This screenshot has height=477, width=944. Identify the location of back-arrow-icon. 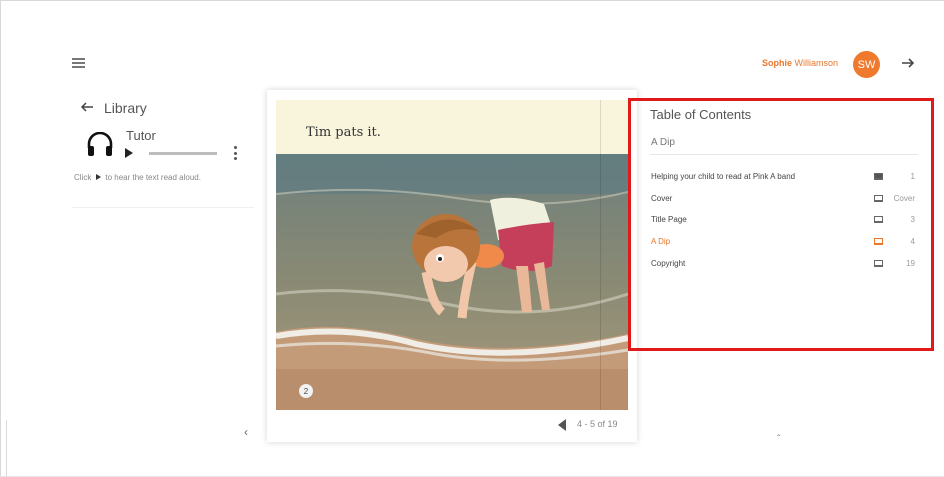
(87, 107).